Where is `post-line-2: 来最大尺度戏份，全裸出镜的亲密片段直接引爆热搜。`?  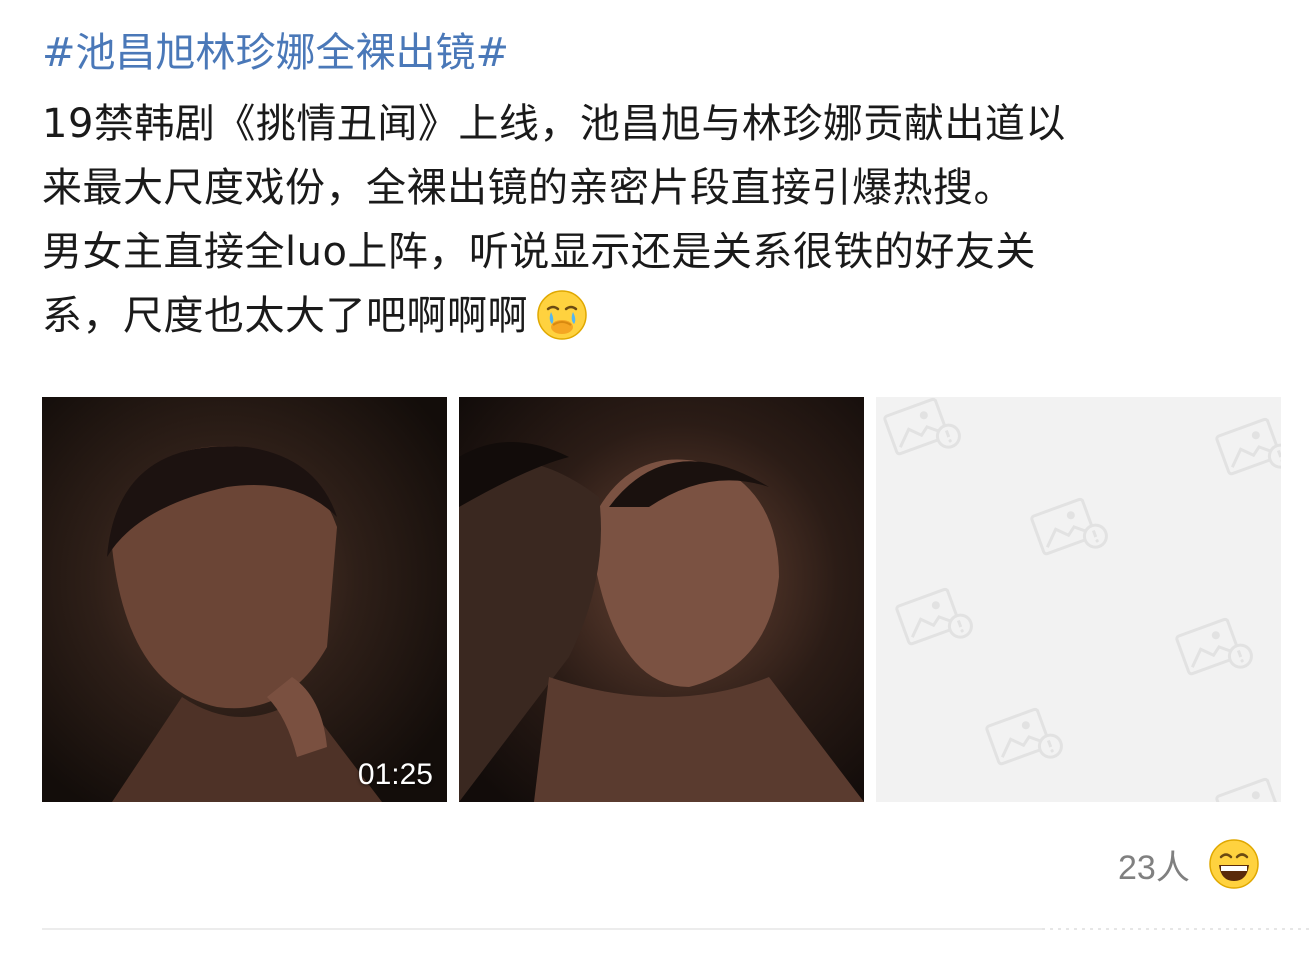 post-line-2: 来最大尺度戏份，全裸出镜的亲密片段直接引爆热搜。 is located at coordinates (528, 188).